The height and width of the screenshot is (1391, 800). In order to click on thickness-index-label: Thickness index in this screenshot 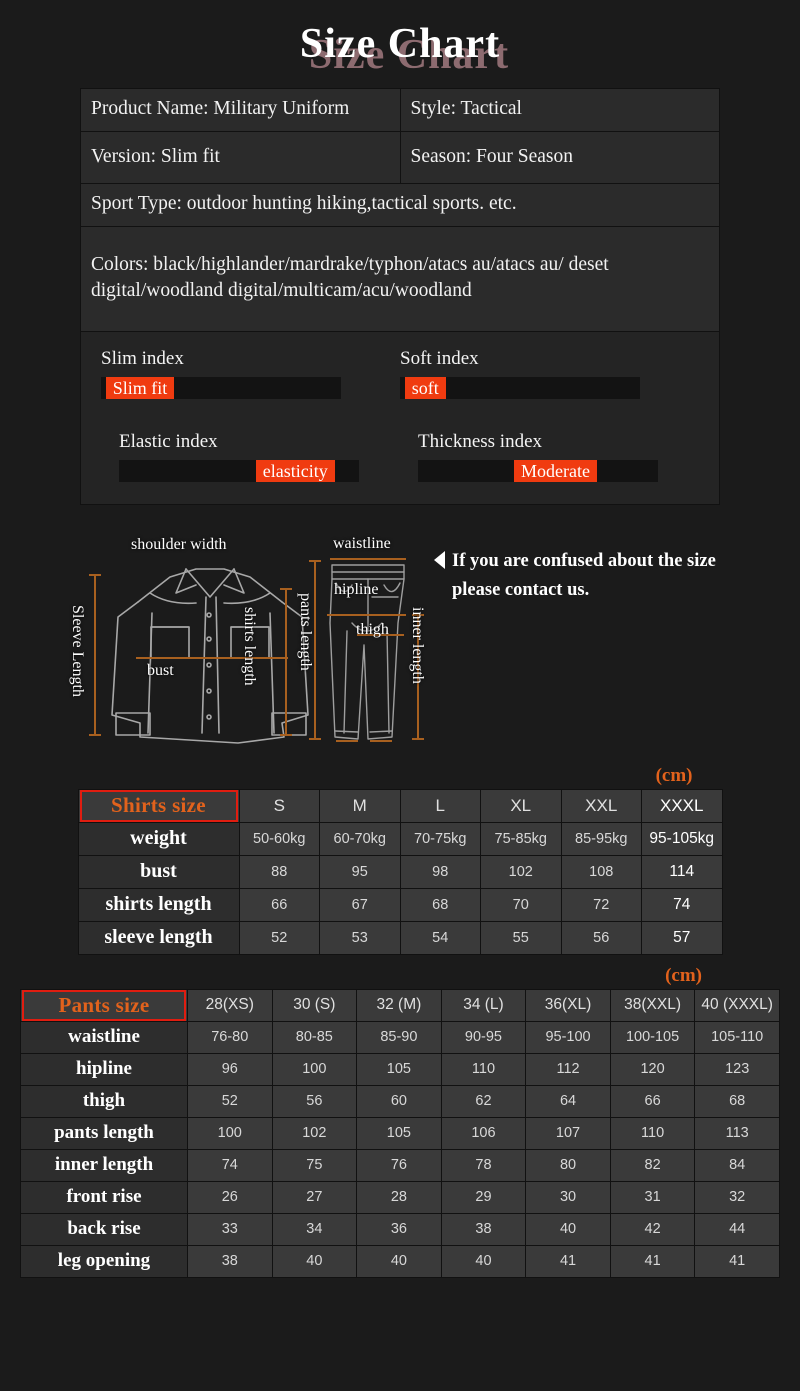, I will do `click(480, 441)`.